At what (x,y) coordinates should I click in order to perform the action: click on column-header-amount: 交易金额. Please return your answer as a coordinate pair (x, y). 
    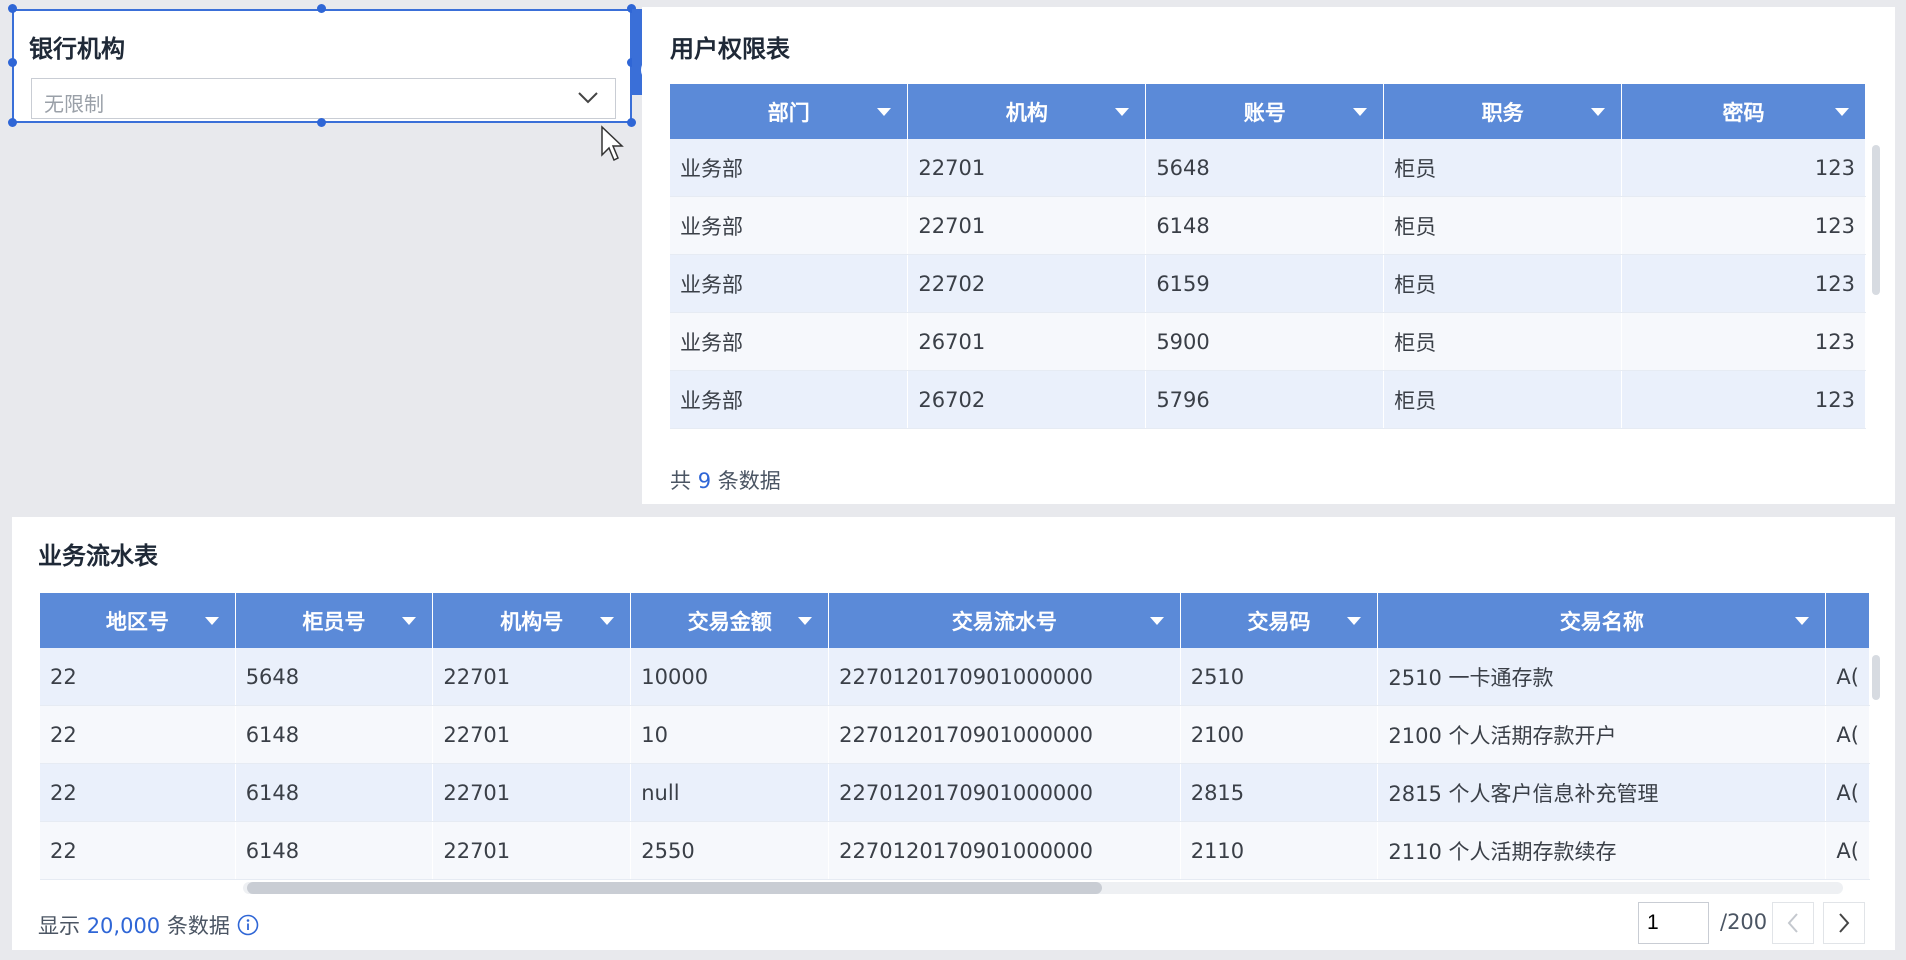
    Looking at the image, I should click on (730, 620).